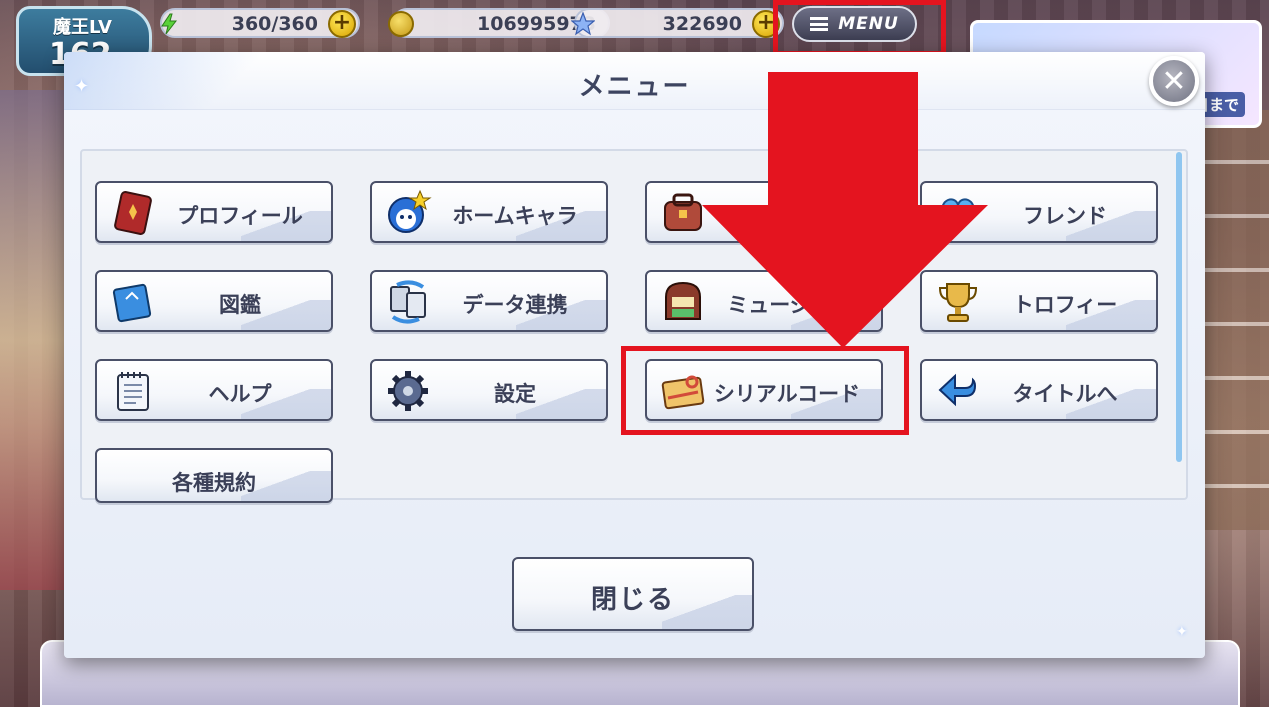 This screenshot has height=707, width=1269. What do you see at coordinates (515, 305) in the screenshot?
I see `button-label: データ連携` at bounding box center [515, 305].